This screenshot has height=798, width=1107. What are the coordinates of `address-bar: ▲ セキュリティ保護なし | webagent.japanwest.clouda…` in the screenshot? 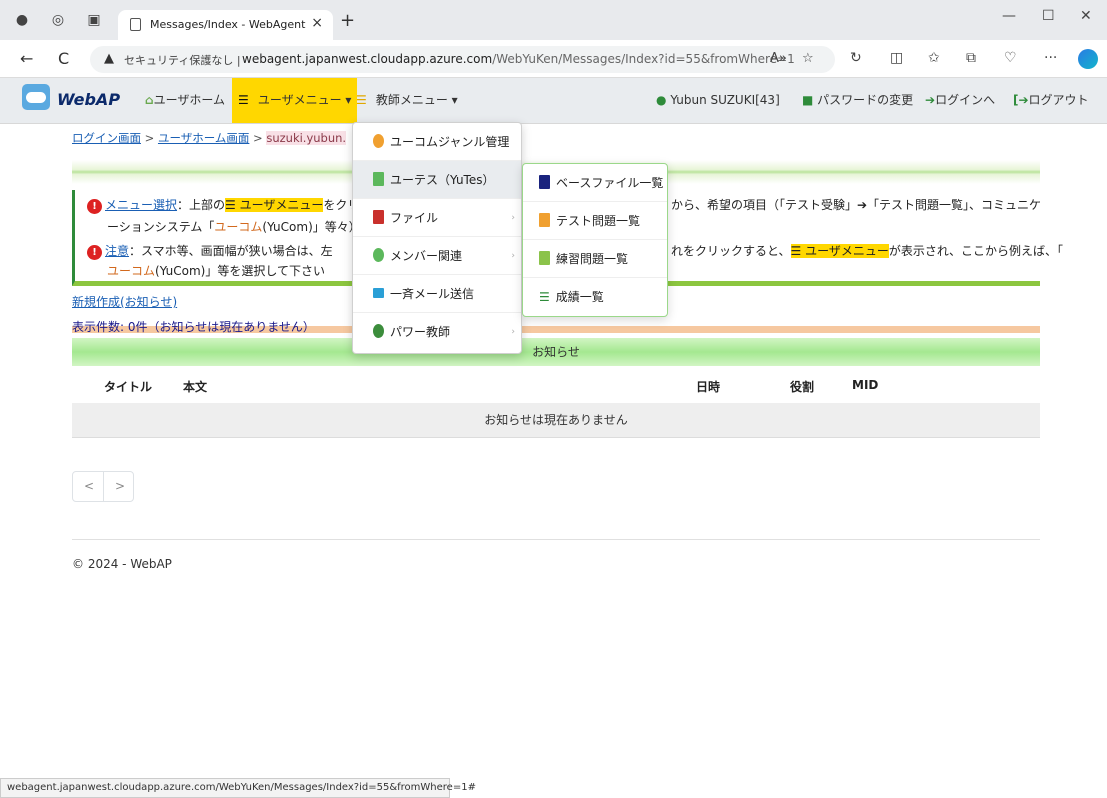 It's located at (462, 59).